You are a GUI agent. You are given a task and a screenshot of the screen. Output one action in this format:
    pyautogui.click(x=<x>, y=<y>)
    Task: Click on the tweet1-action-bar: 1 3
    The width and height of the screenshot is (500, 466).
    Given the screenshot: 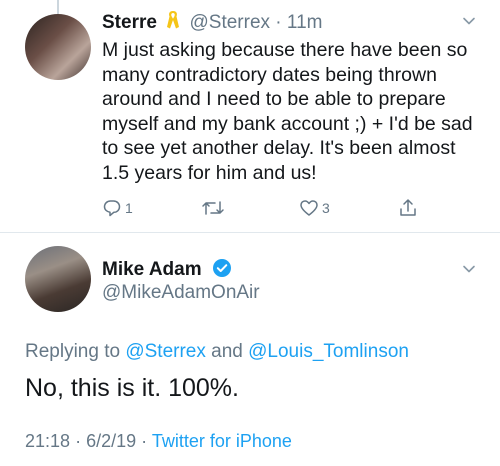 What is the action you would take?
    pyautogui.click(x=250, y=210)
    